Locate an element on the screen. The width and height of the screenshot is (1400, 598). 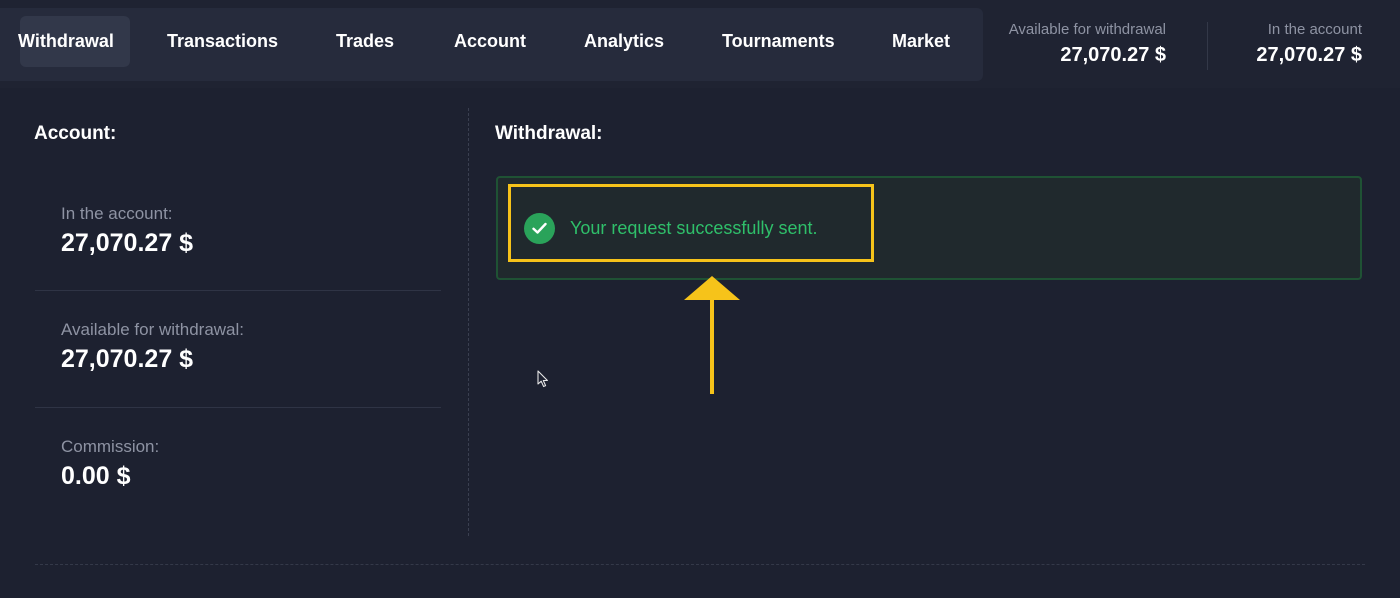
tab-trades: Trades is located at coordinates (365, 41).